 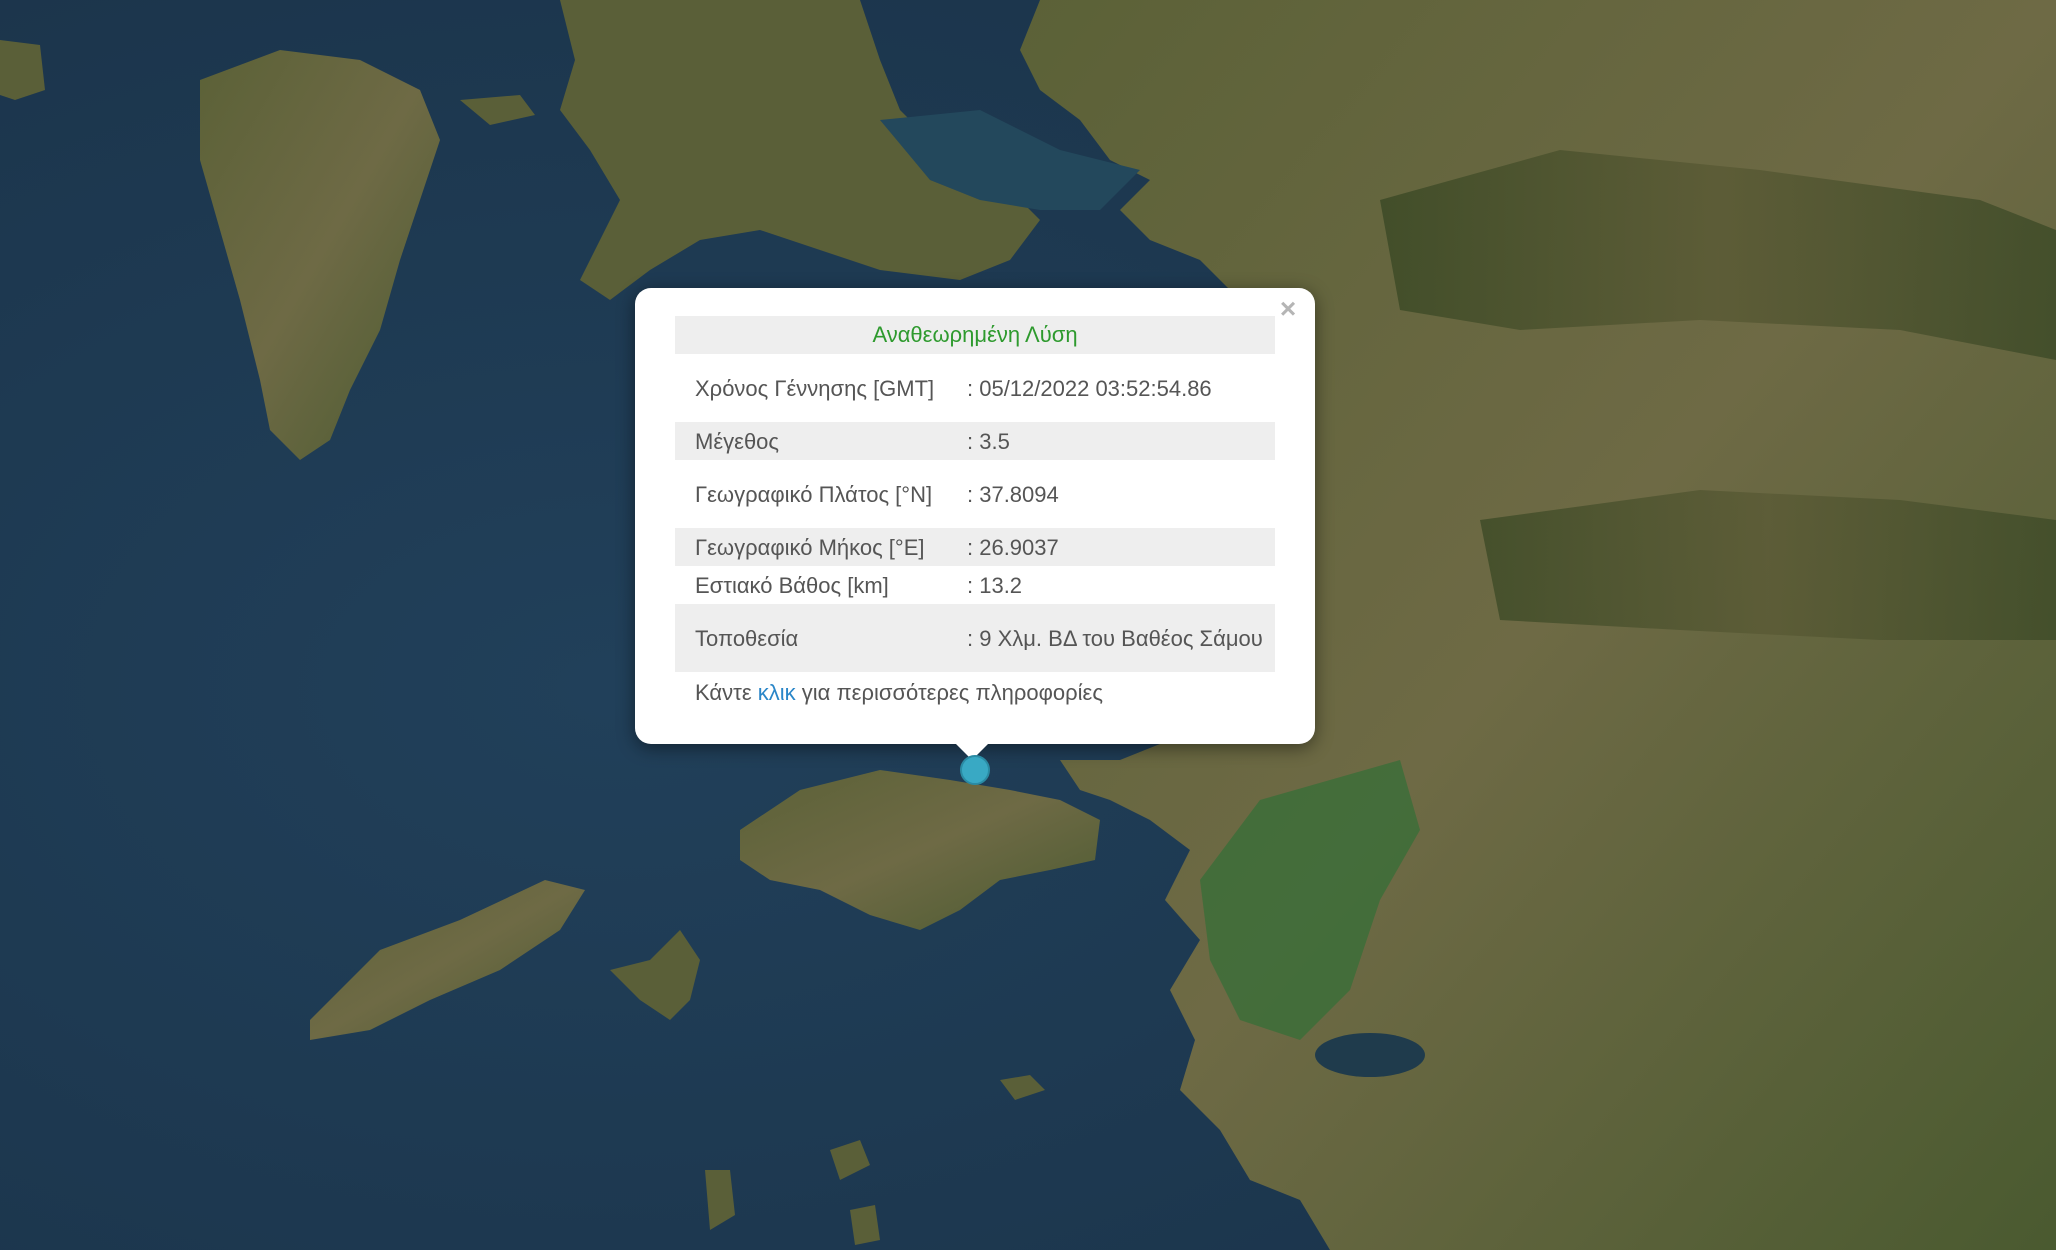 What do you see at coordinates (810, 547) in the screenshot?
I see `info-label: Γεωγραφικό Μήκος [°E]` at bounding box center [810, 547].